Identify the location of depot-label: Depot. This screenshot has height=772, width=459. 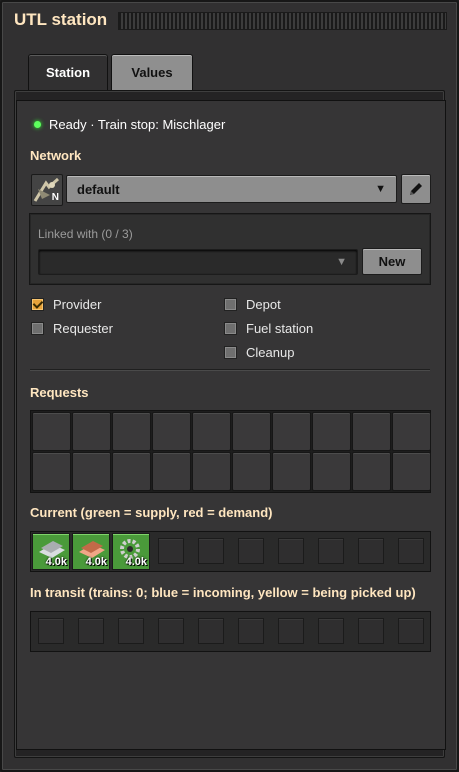
(263, 304).